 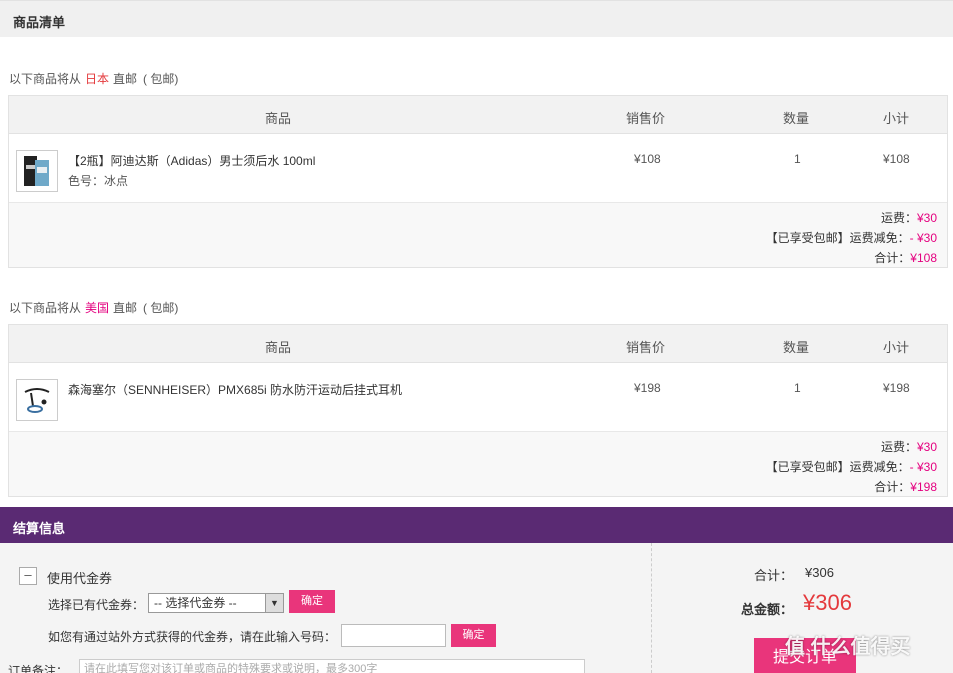 I want to click on coupon-code-label: 如您有通过站外方式获得的代金券，请在此输入号码：, so click(x=192, y=637).